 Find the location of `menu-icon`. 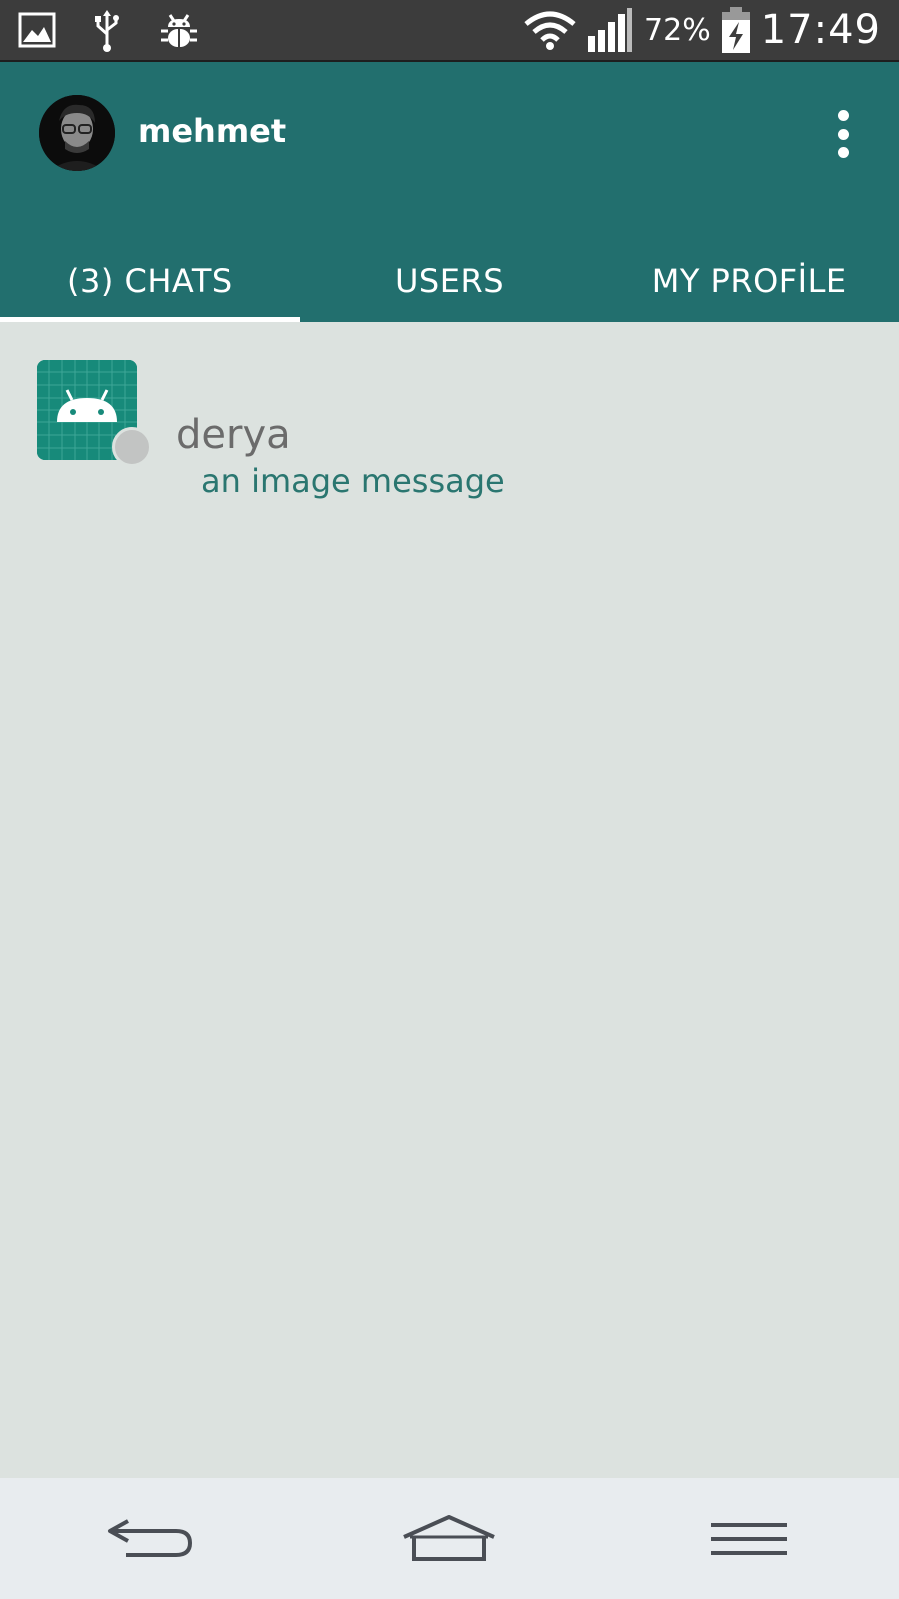

menu-icon is located at coordinates (749, 1539).